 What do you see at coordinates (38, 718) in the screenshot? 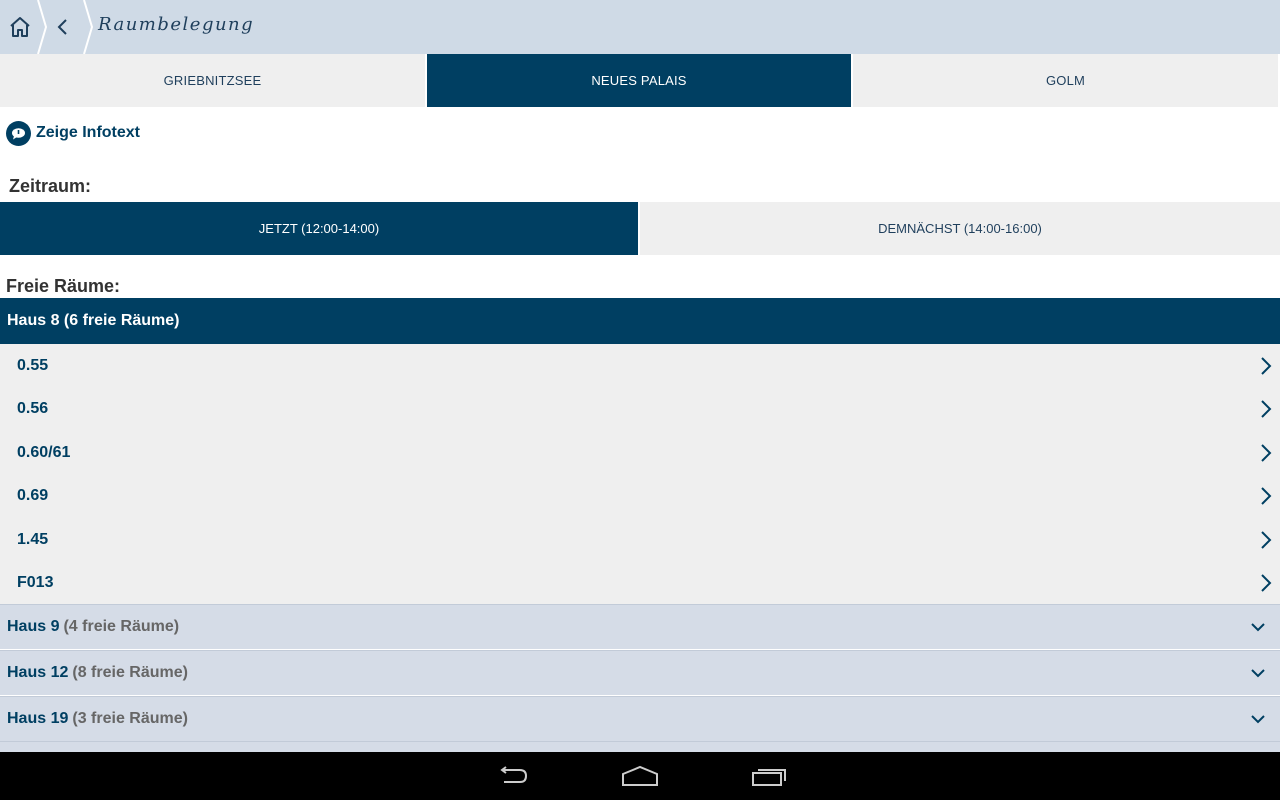
I see `group-name: Haus 19` at bounding box center [38, 718].